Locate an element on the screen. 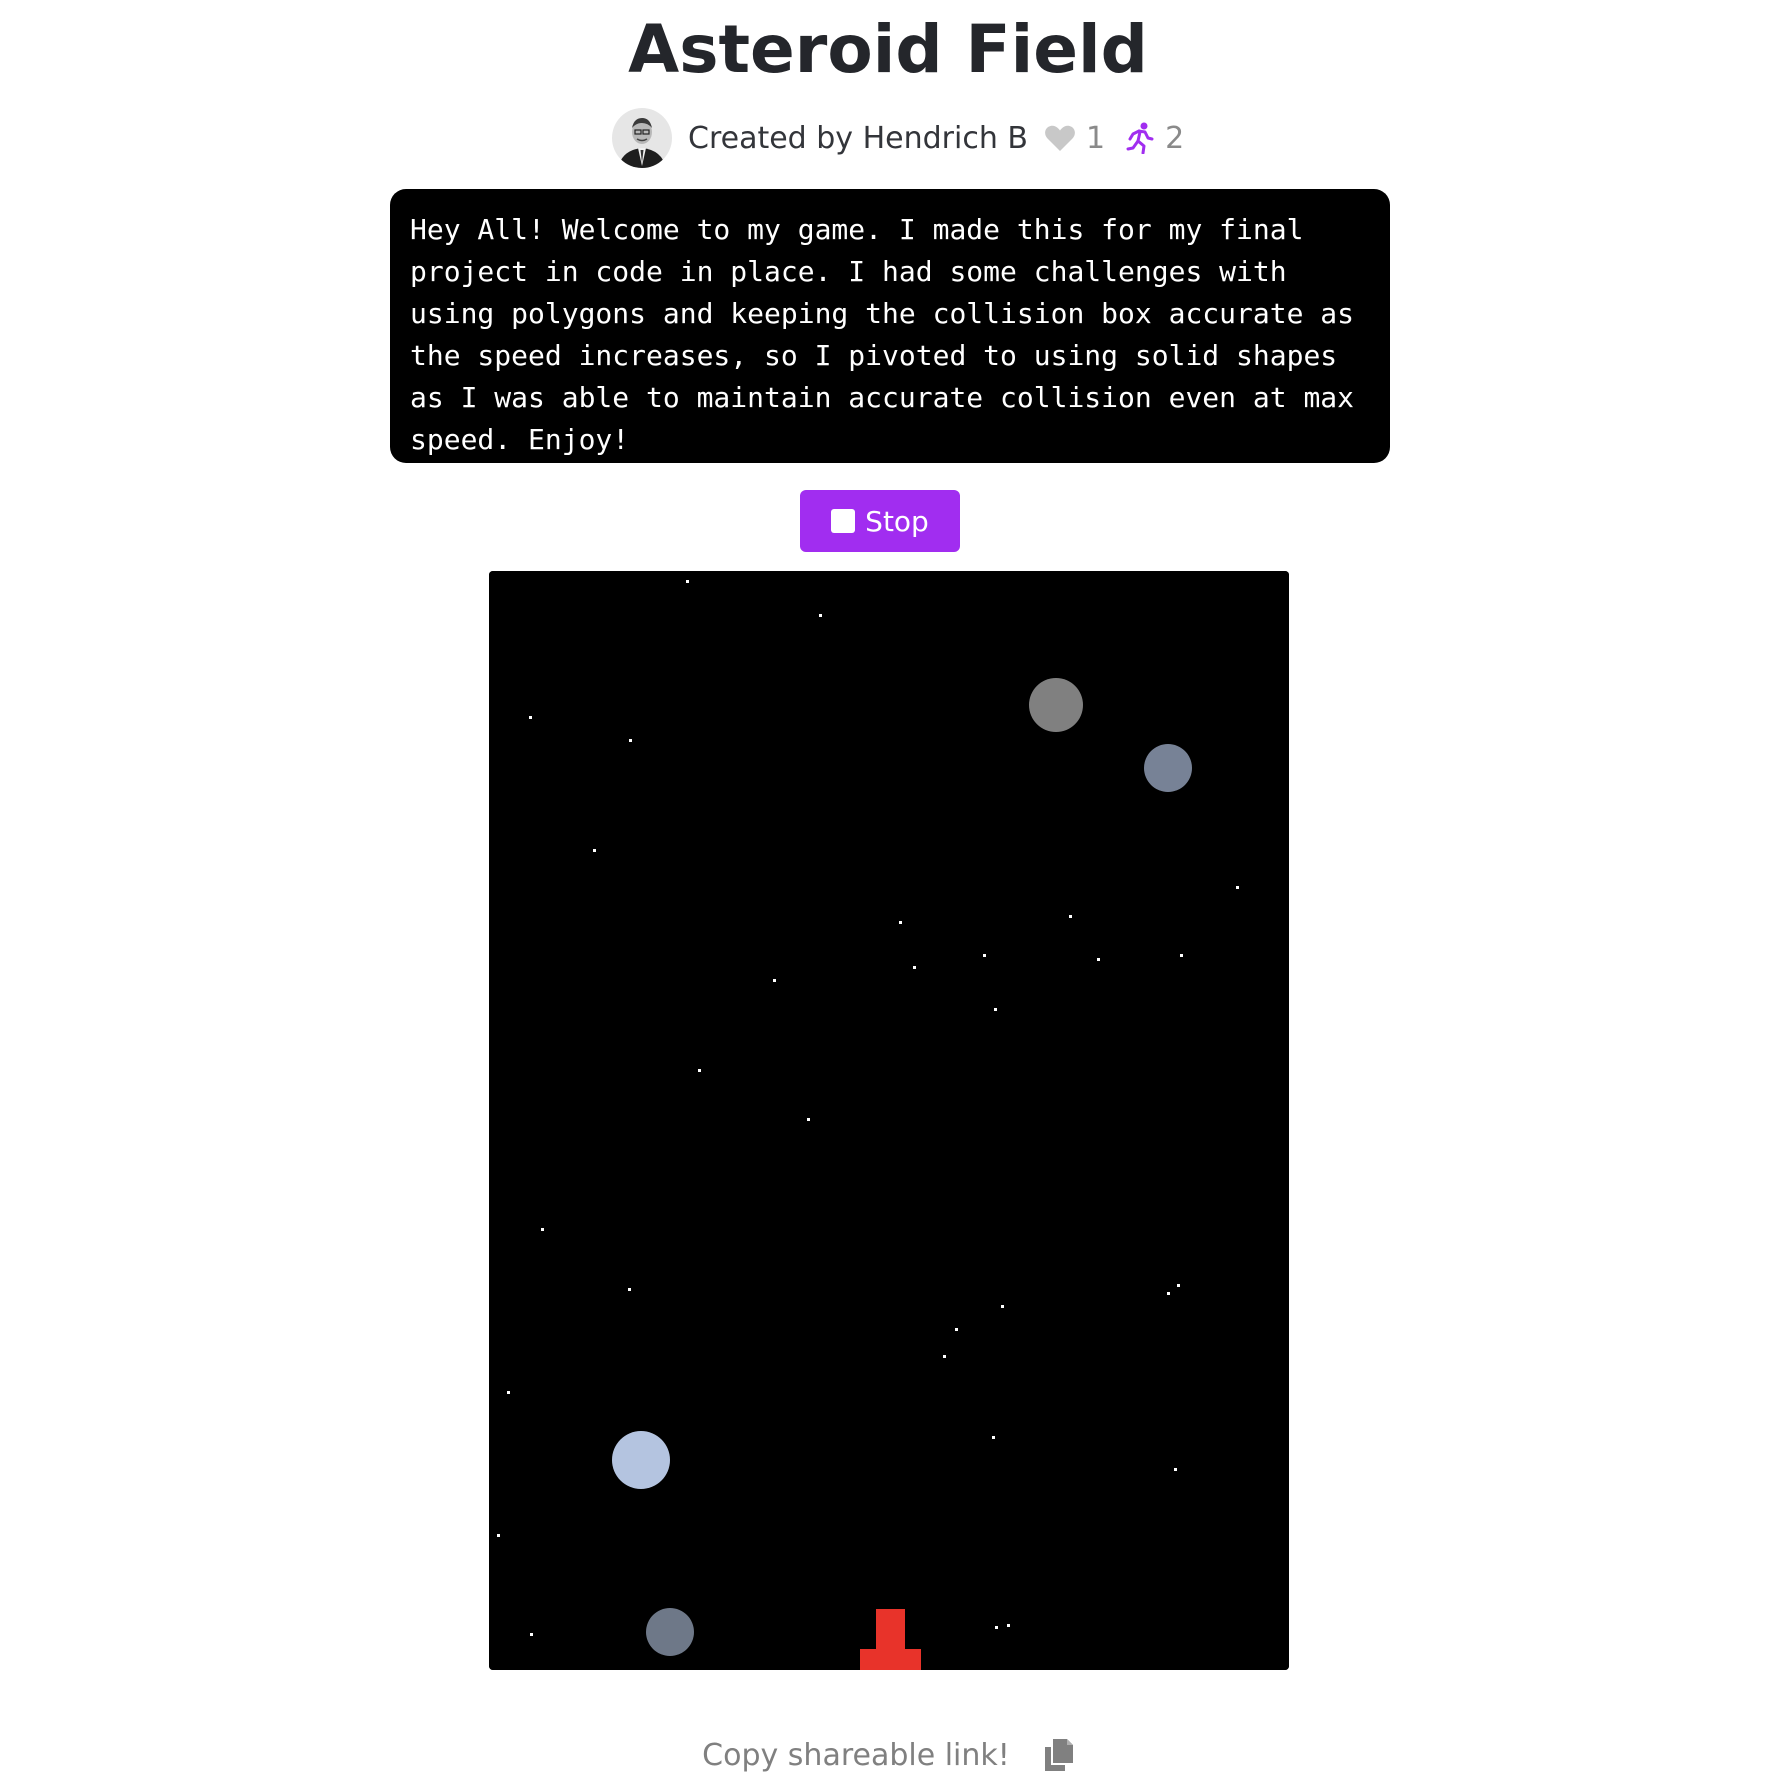  stop-square-icon is located at coordinates (843, 521).